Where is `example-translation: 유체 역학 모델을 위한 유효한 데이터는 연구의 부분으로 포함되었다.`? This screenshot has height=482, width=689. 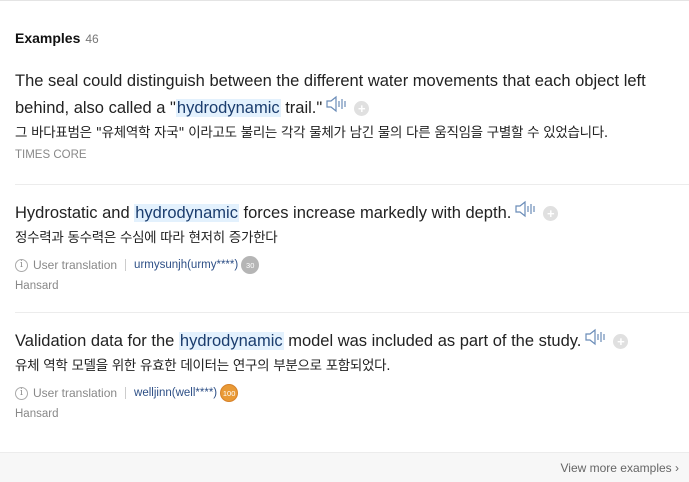
example-translation: 유체 역학 모델을 위한 유효한 데이터는 연구의 부분으로 포함되었다. is located at coordinates (203, 366).